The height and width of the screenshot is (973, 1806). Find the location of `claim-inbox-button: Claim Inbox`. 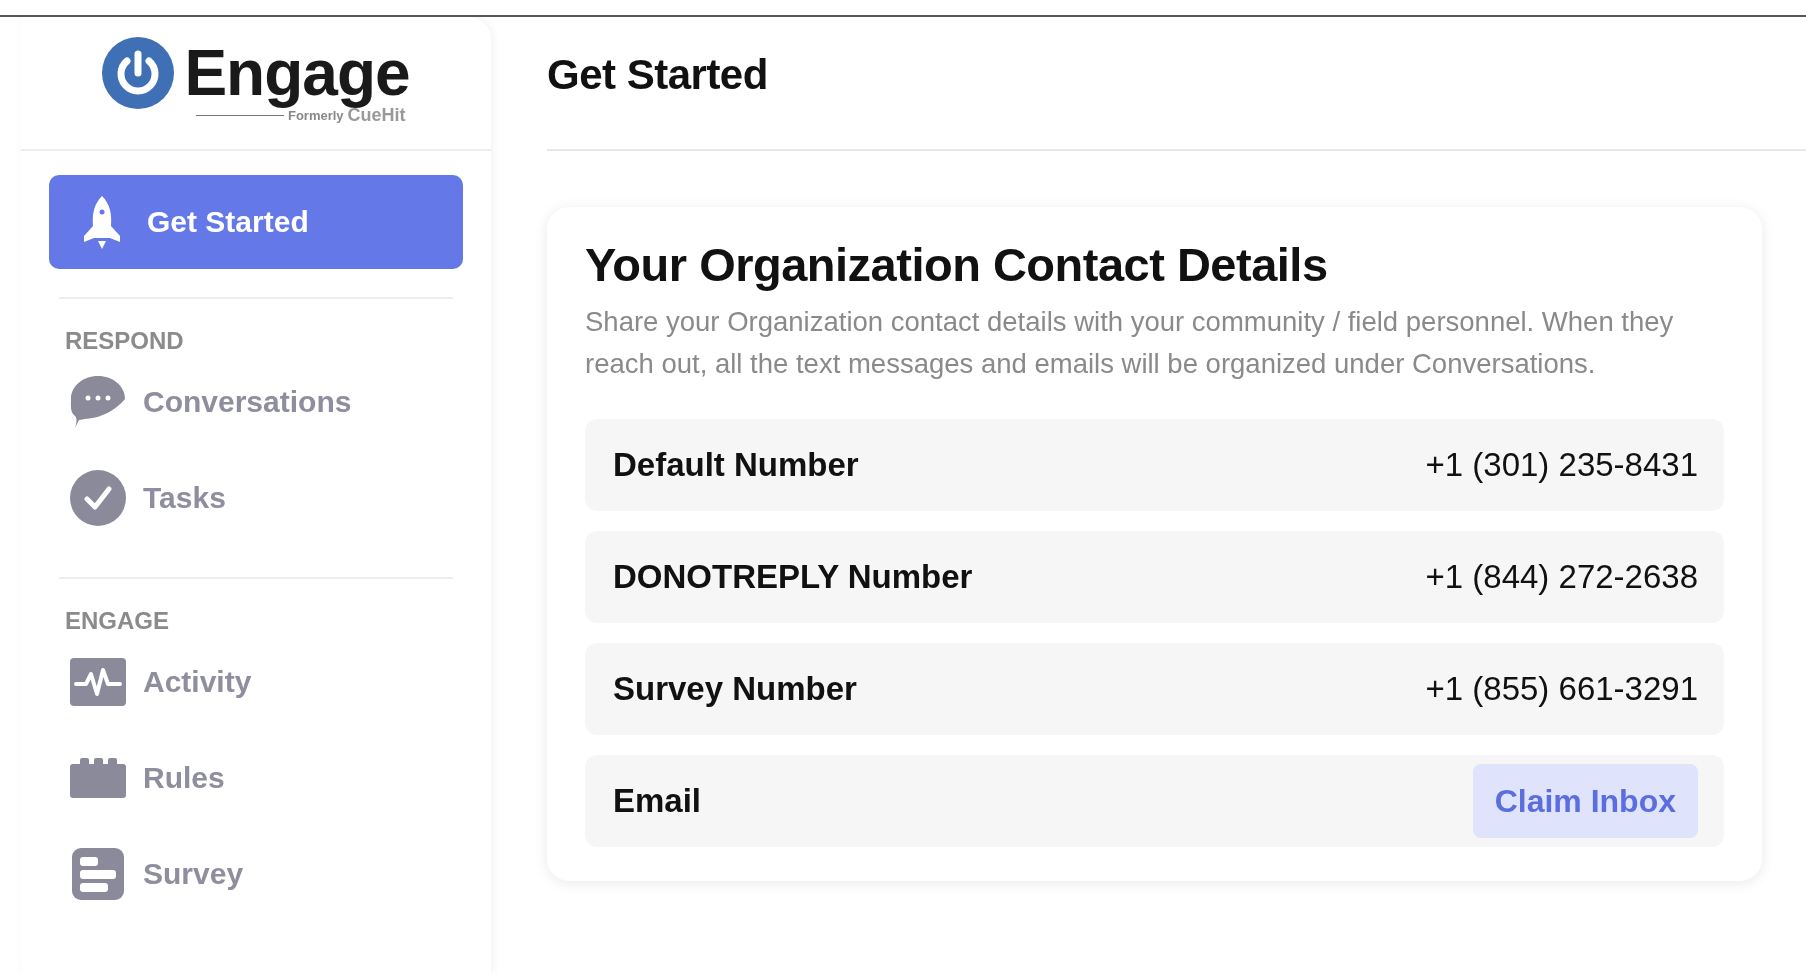

claim-inbox-button: Claim Inbox is located at coordinates (1585, 801).